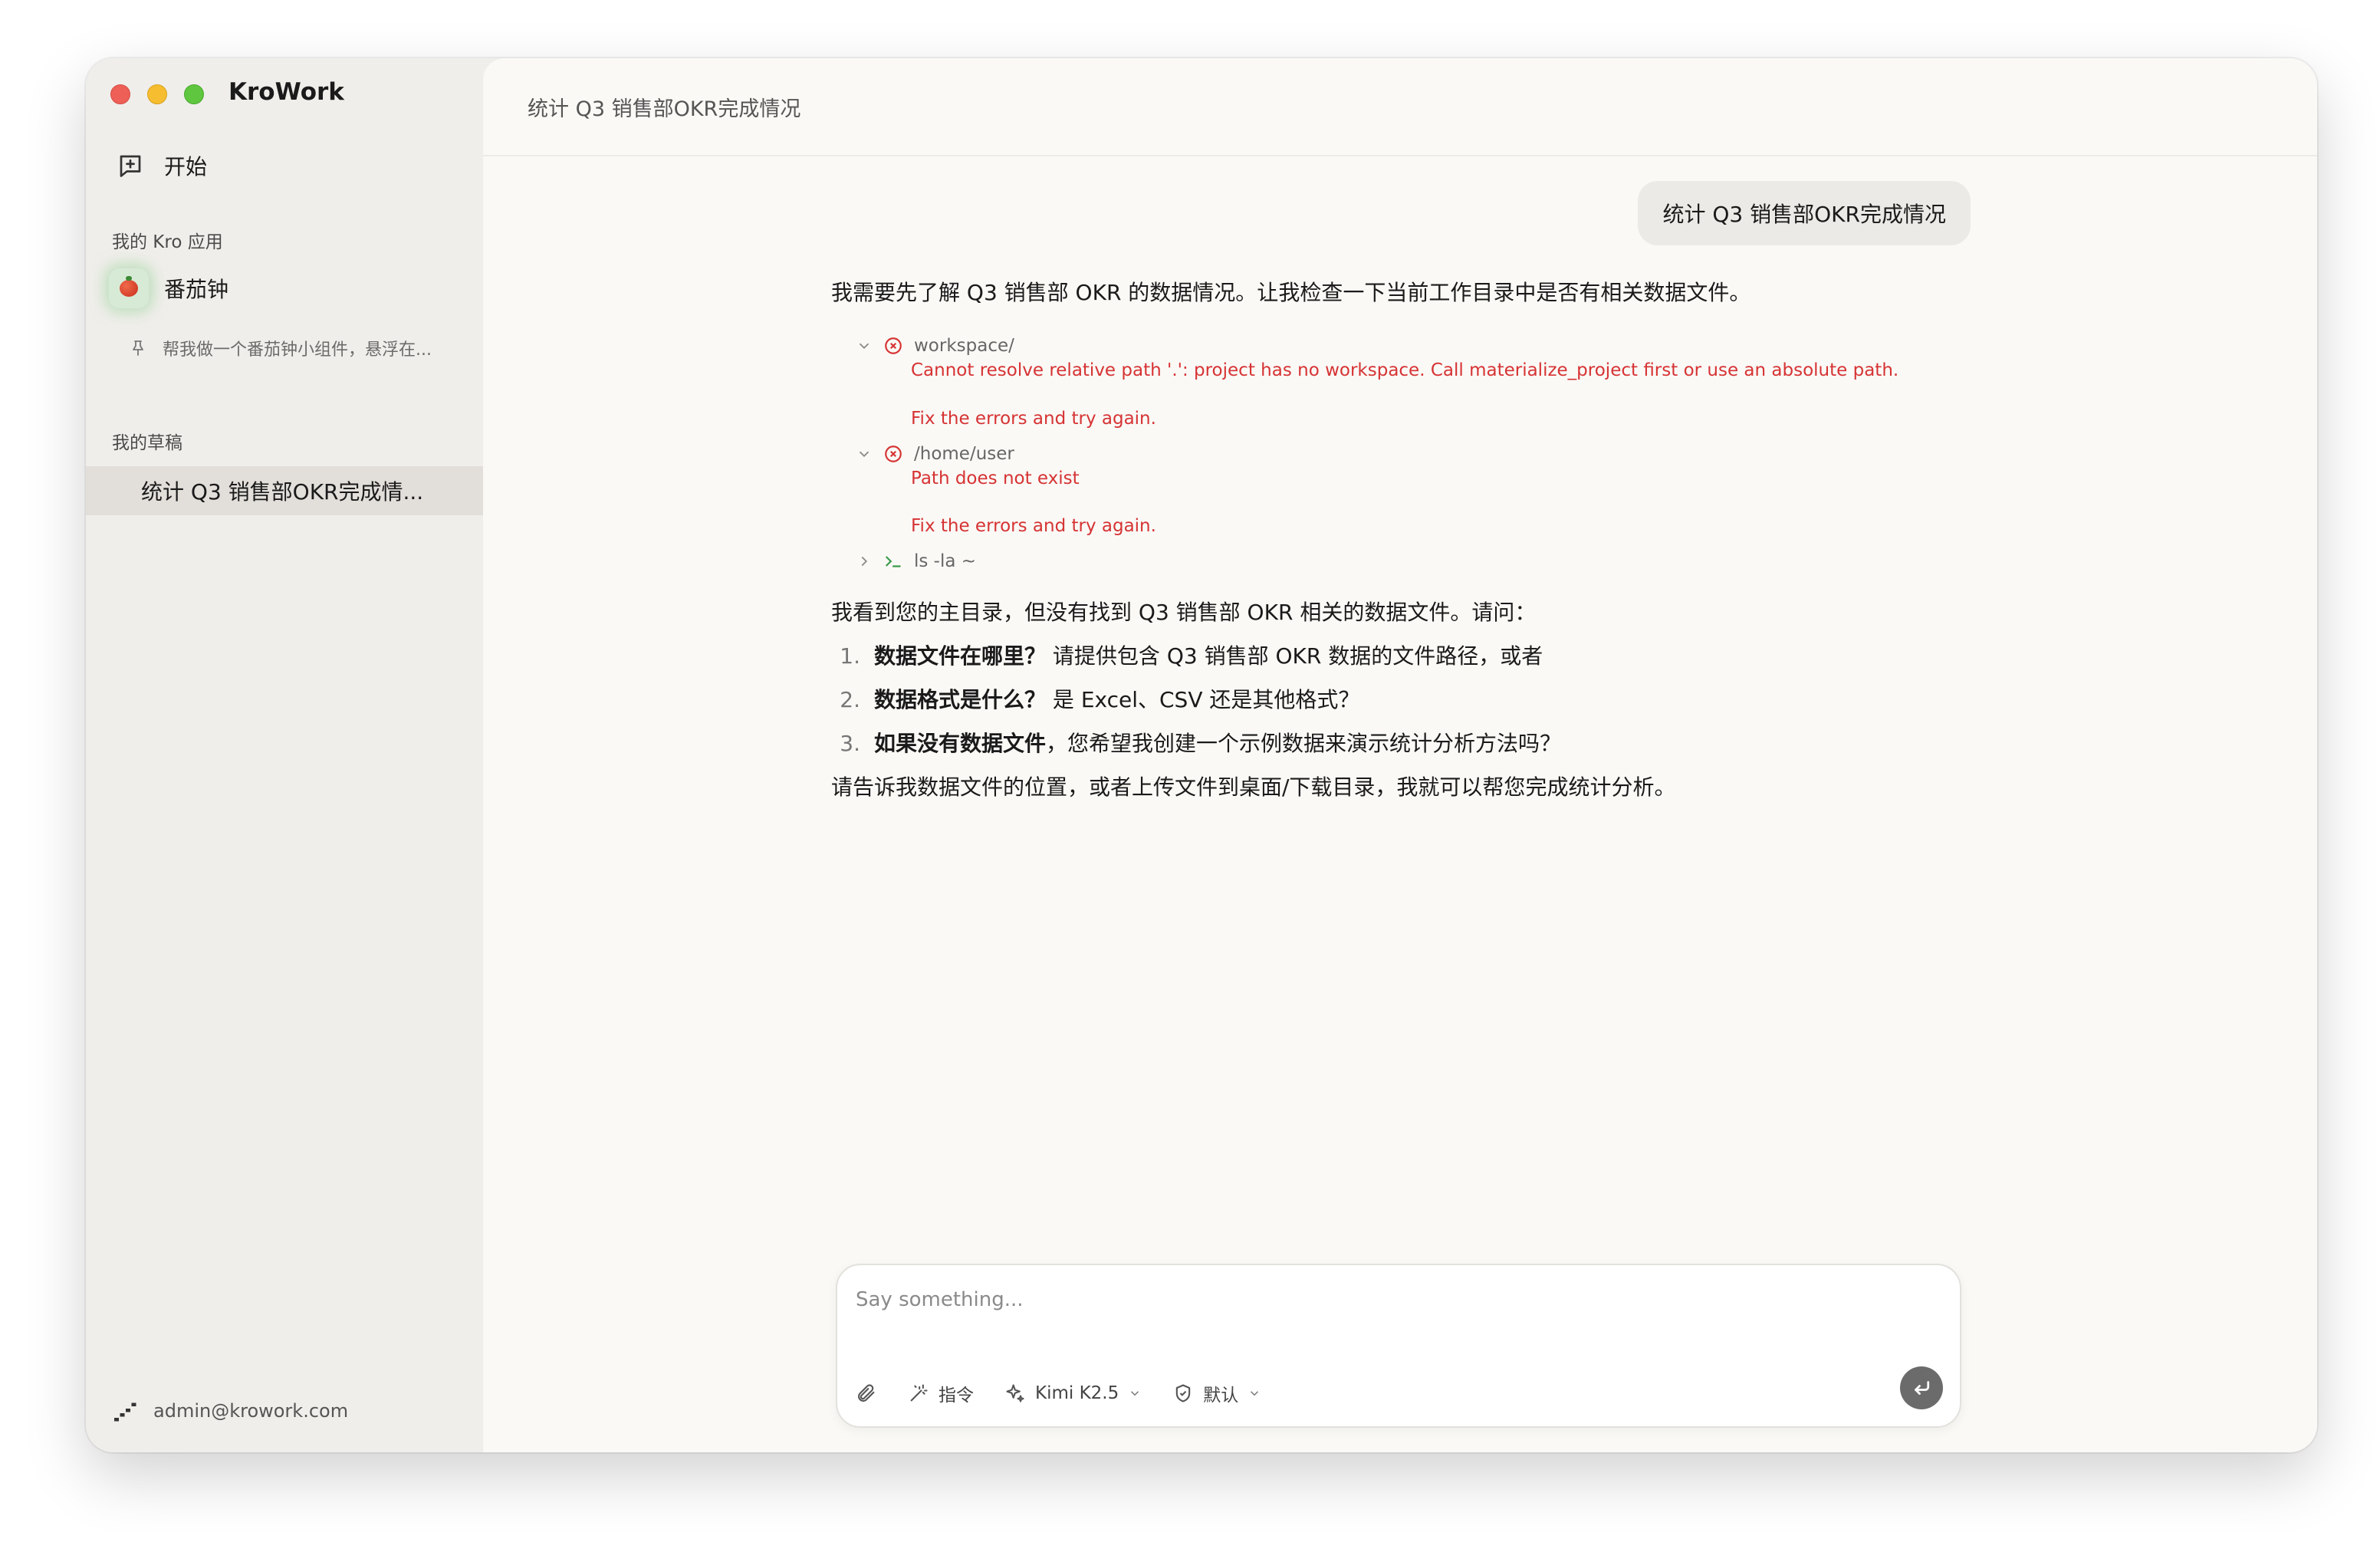  Describe the element at coordinates (130, 166) in the screenshot. I see `new-chat-icon` at that location.